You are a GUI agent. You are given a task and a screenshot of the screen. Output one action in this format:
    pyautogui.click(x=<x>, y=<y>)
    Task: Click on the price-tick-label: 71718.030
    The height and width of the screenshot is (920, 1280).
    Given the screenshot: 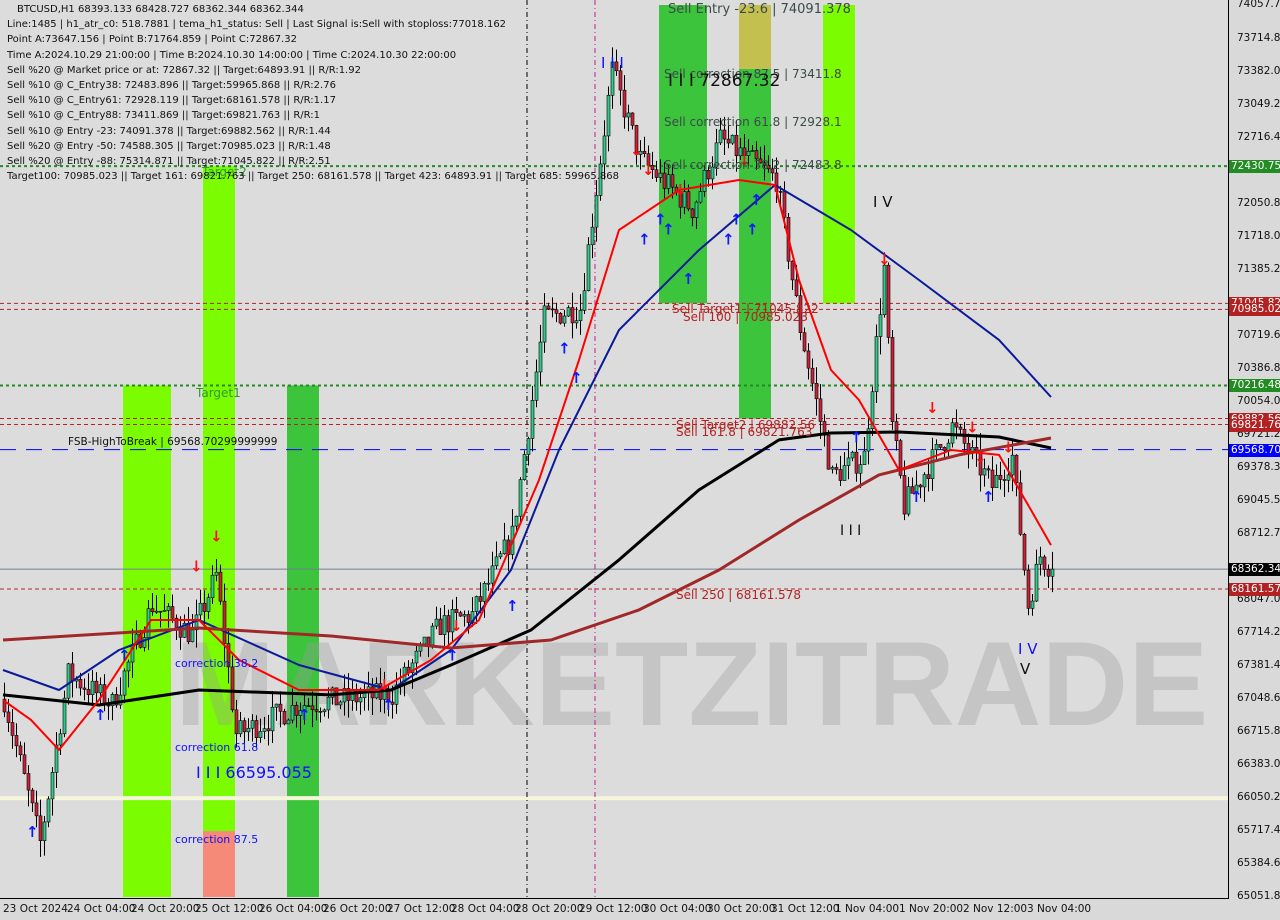 What is the action you would take?
    pyautogui.click(x=1258, y=235)
    